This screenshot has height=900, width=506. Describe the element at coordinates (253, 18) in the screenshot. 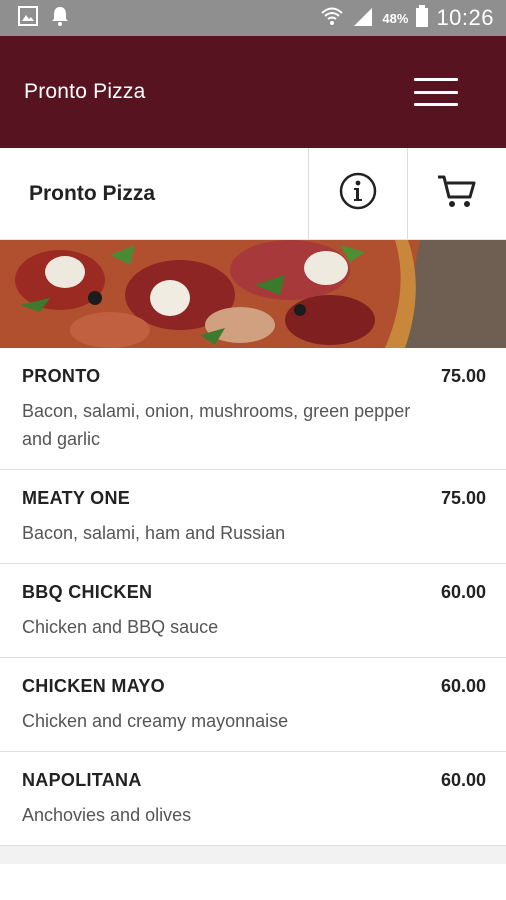

I see `status-bar: 48% 10:26` at that location.